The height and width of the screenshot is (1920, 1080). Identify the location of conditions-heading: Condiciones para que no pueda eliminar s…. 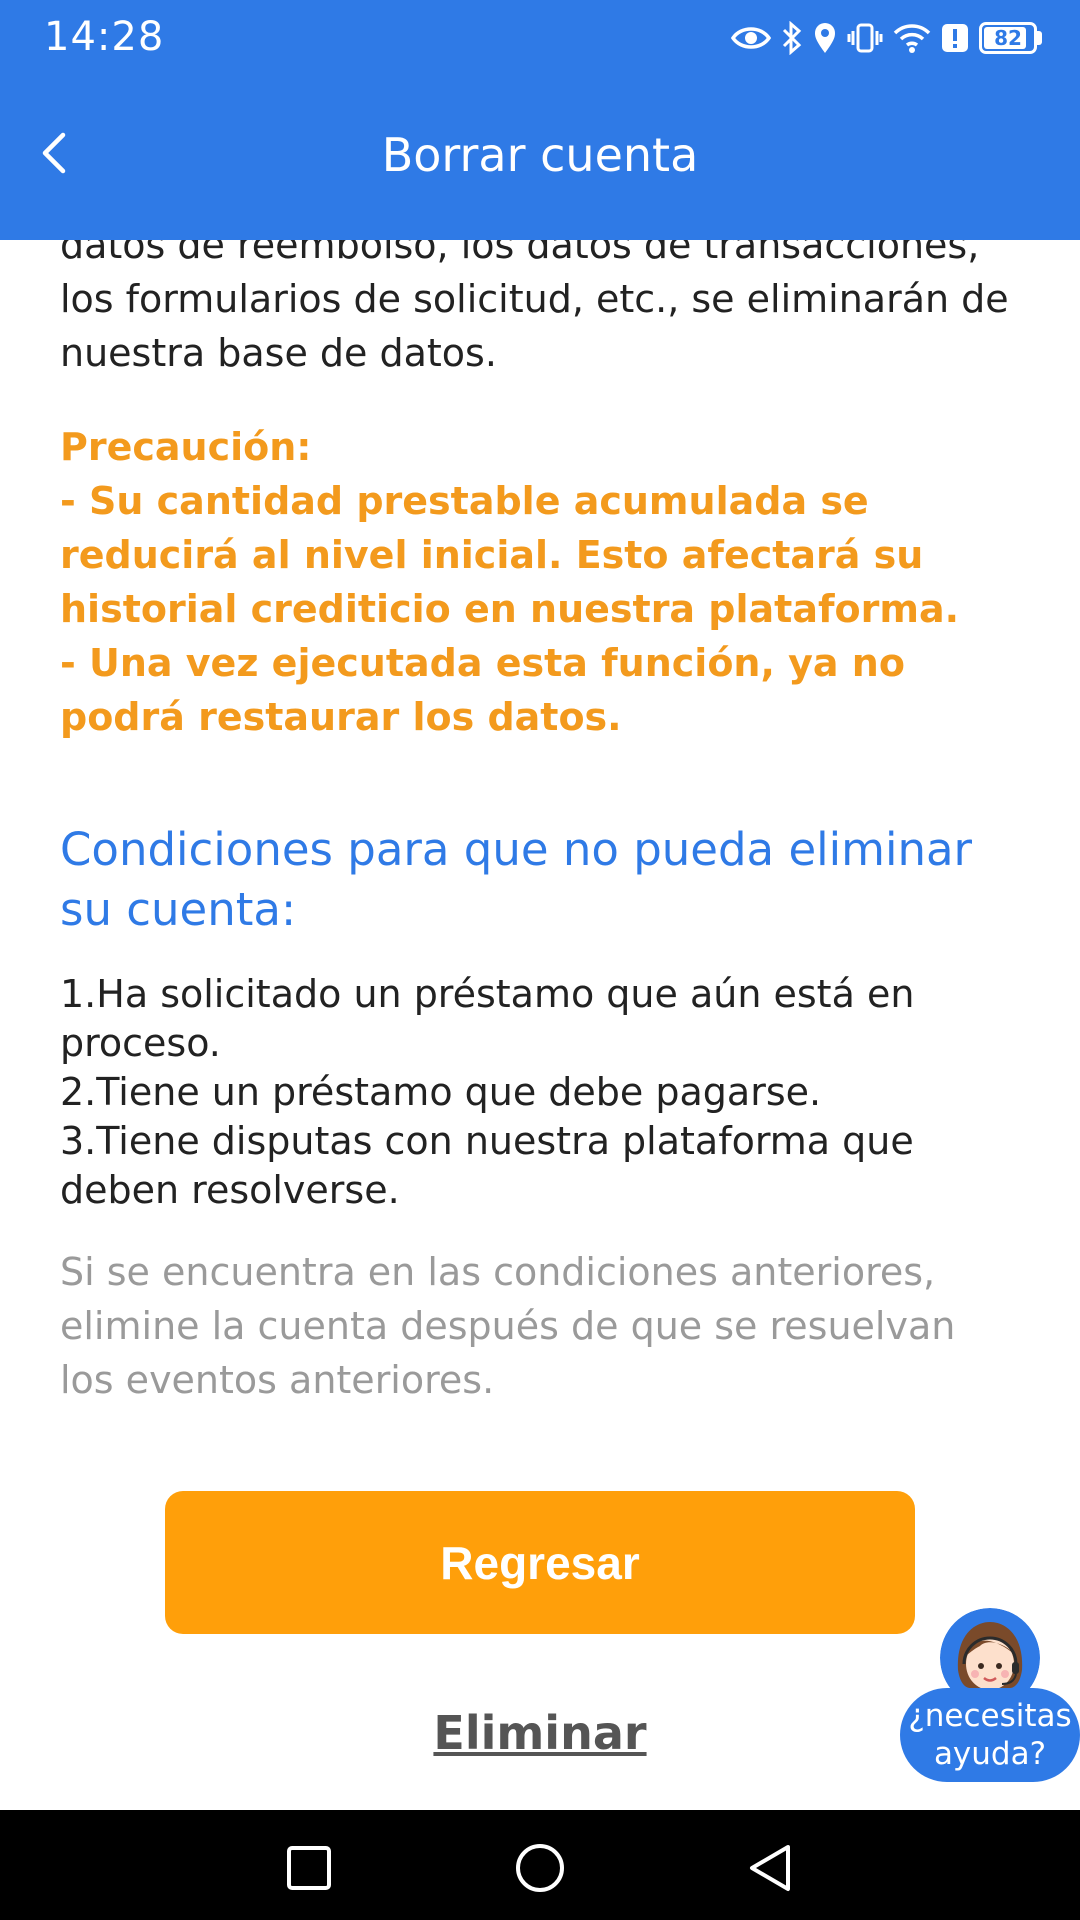
(516, 879).